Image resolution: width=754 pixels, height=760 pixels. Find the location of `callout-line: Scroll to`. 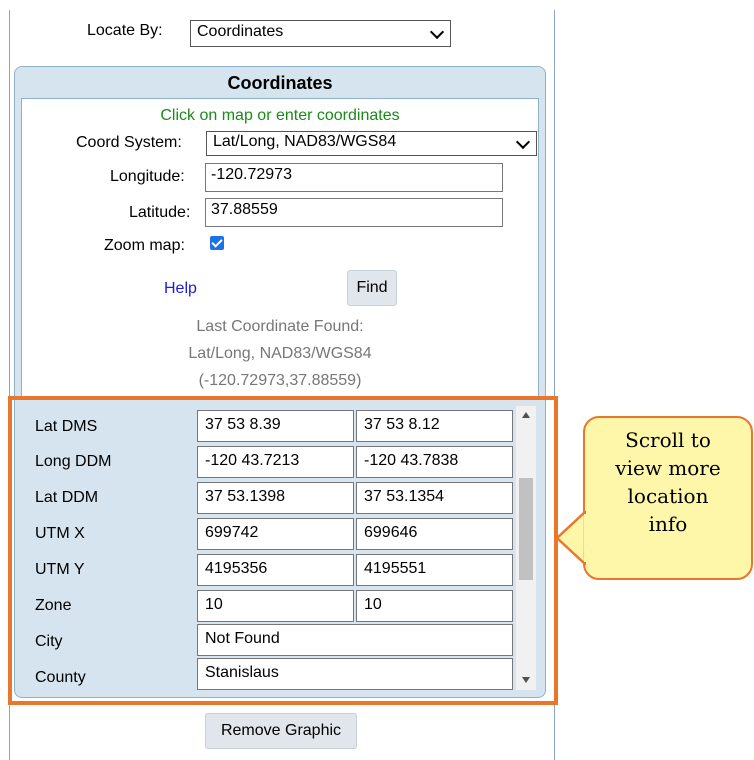

callout-line: Scroll to is located at coordinates (668, 440).